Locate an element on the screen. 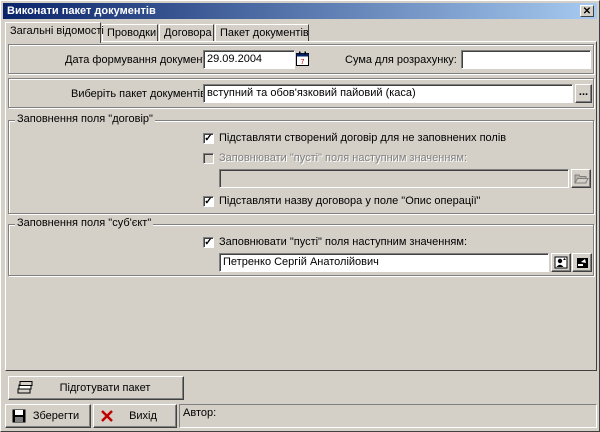 The width and height of the screenshot is (600, 432). contract-option2-checkbox is located at coordinates (208, 158).